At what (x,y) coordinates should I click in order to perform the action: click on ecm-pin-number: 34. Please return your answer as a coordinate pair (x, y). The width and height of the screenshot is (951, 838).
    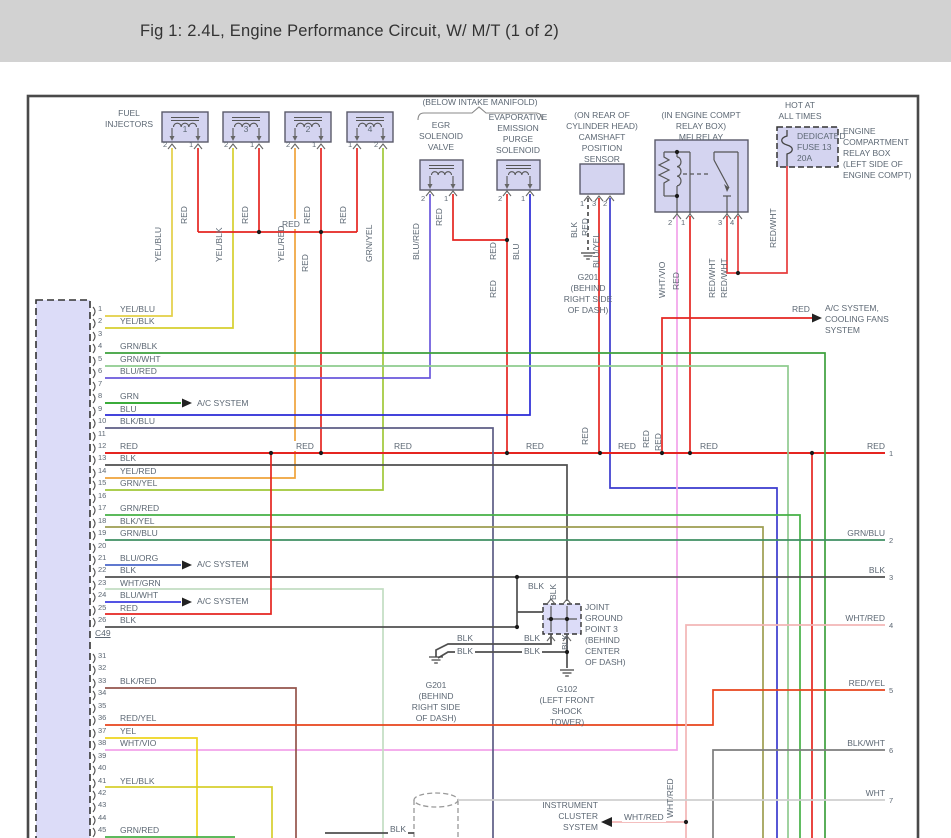
    Looking at the image, I should click on (102, 692).